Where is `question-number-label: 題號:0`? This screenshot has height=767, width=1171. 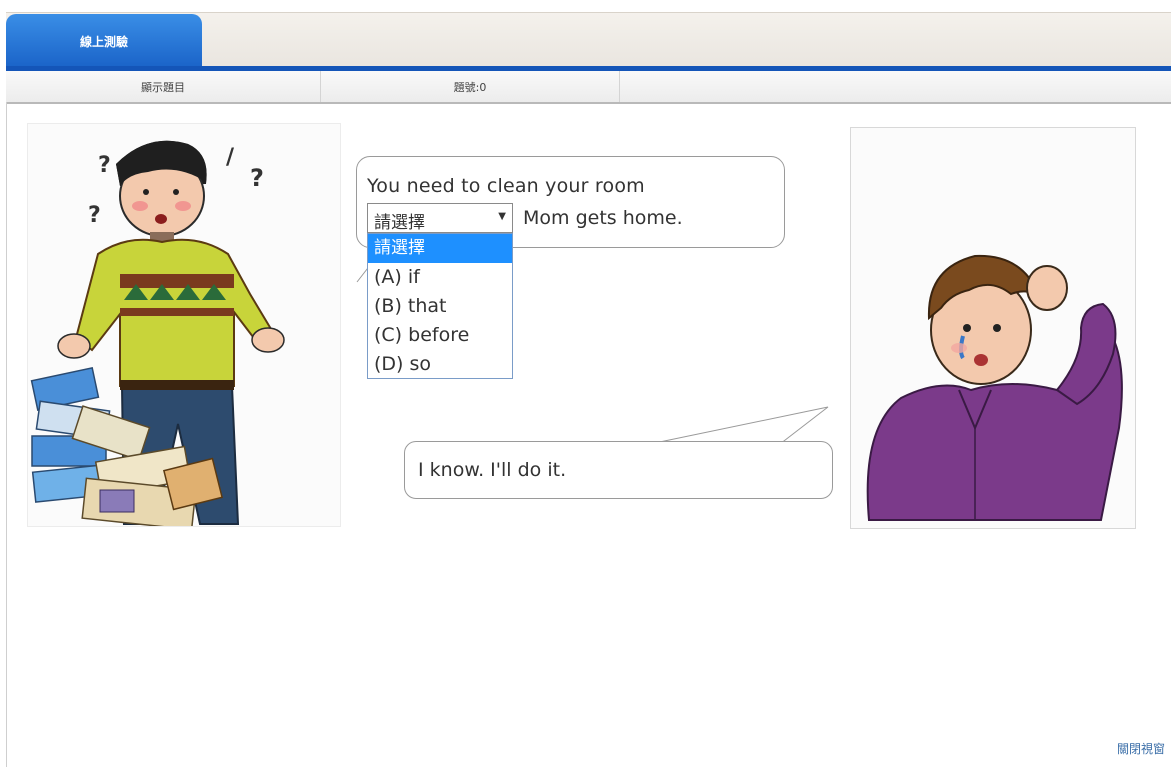
question-number-label: 題號:0 is located at coordinates (470, 86).